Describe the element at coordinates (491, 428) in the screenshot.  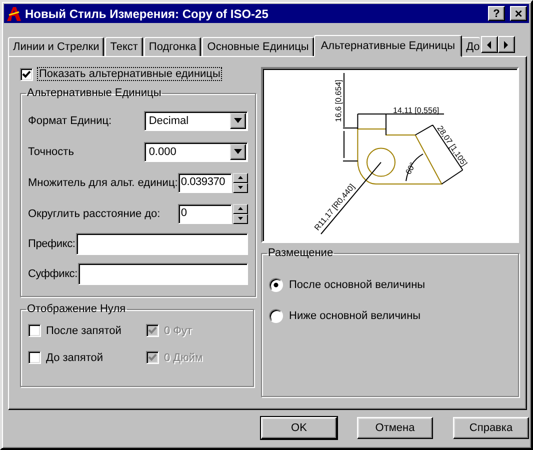
I see `dialog-button: Справка` at that location.